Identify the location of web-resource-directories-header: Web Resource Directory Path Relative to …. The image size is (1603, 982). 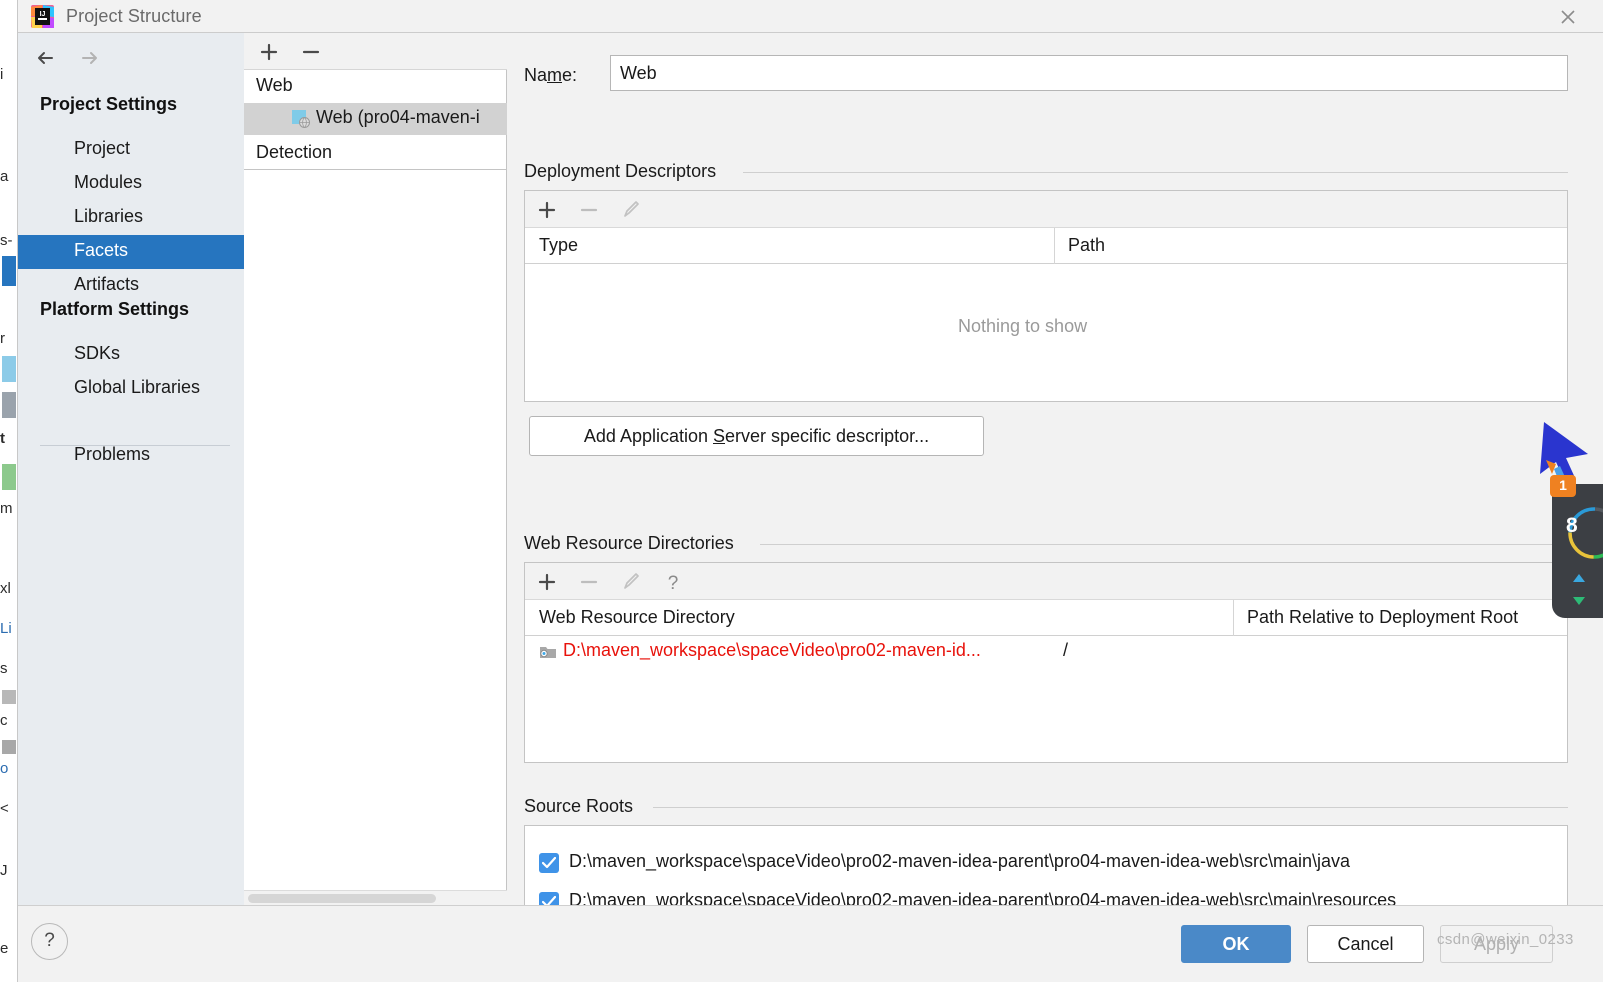
(1046, 618).